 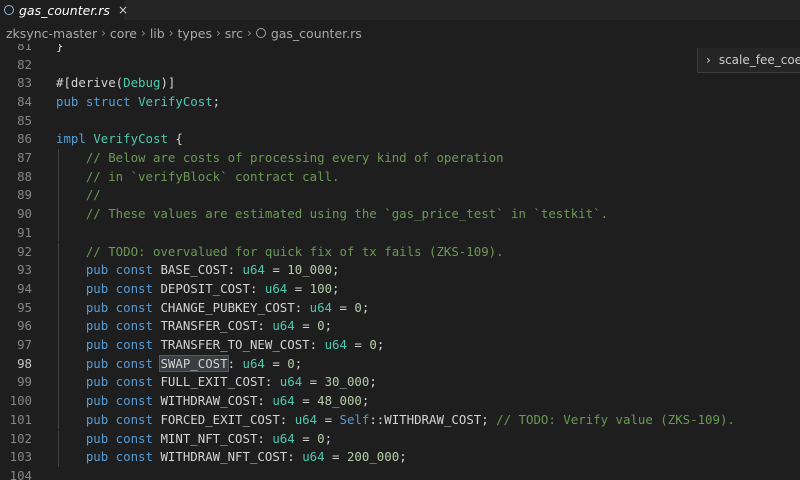 I want to click on code-token: // in `verifyBlock` contract call., so click(x=198, y=176).